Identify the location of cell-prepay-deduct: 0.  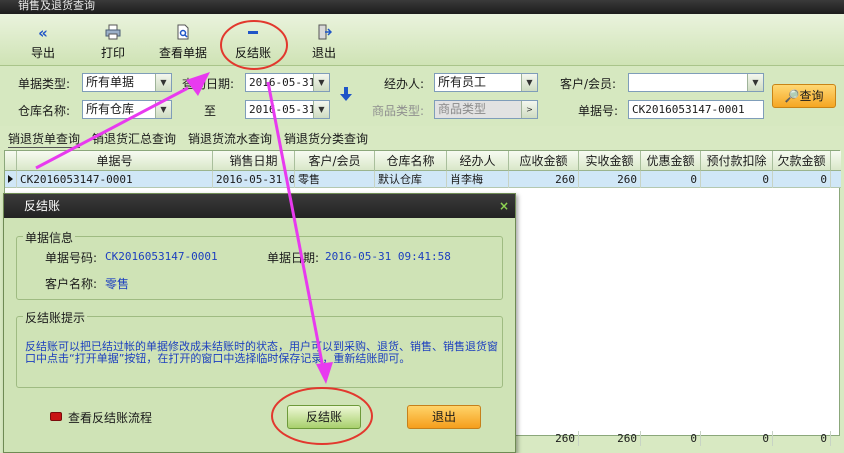
(737, 179).